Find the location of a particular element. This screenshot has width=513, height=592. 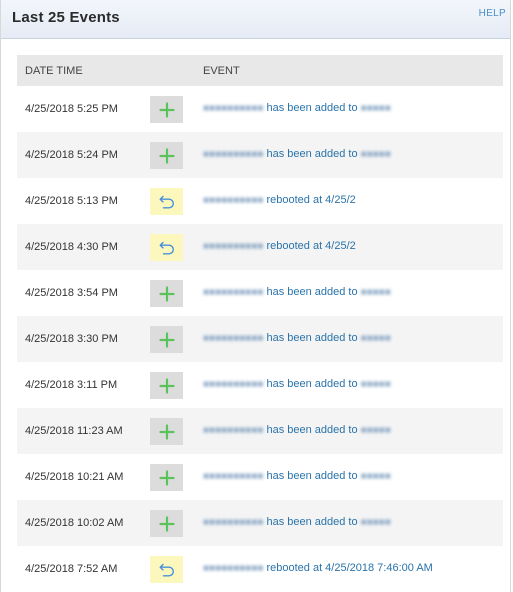

event-text: rebooted at 4/25/2018 7:46:00 AM is located at coordinates (349, 568).